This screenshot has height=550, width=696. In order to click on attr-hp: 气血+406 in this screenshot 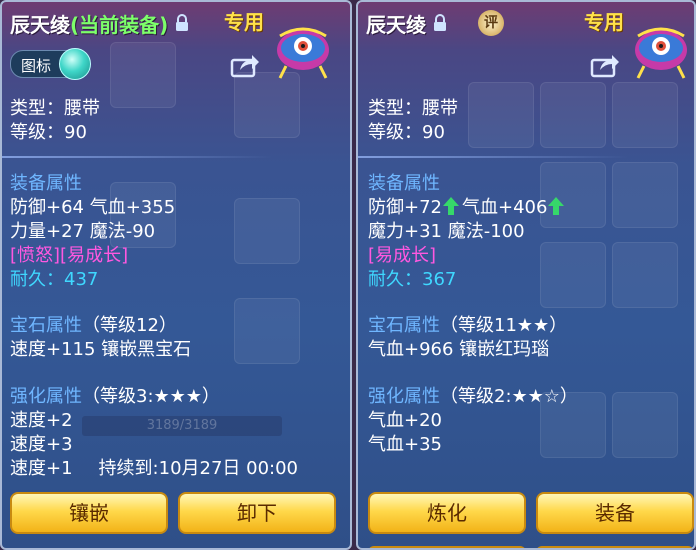, I will do `click(505, 207)`.